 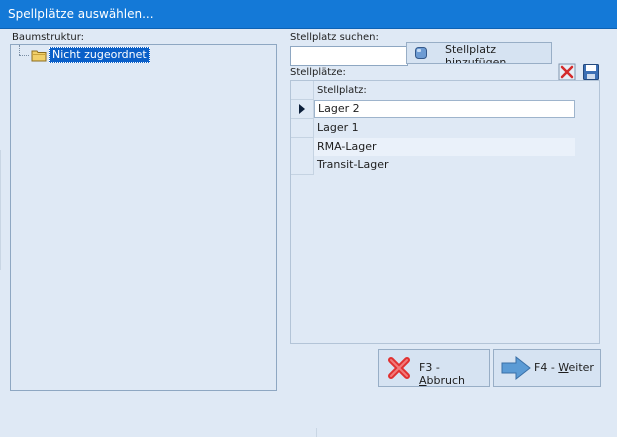 I want to click on tree-node-nicht-zugeordnet: Nicht zugeordnet, so click(x=90, y=55).